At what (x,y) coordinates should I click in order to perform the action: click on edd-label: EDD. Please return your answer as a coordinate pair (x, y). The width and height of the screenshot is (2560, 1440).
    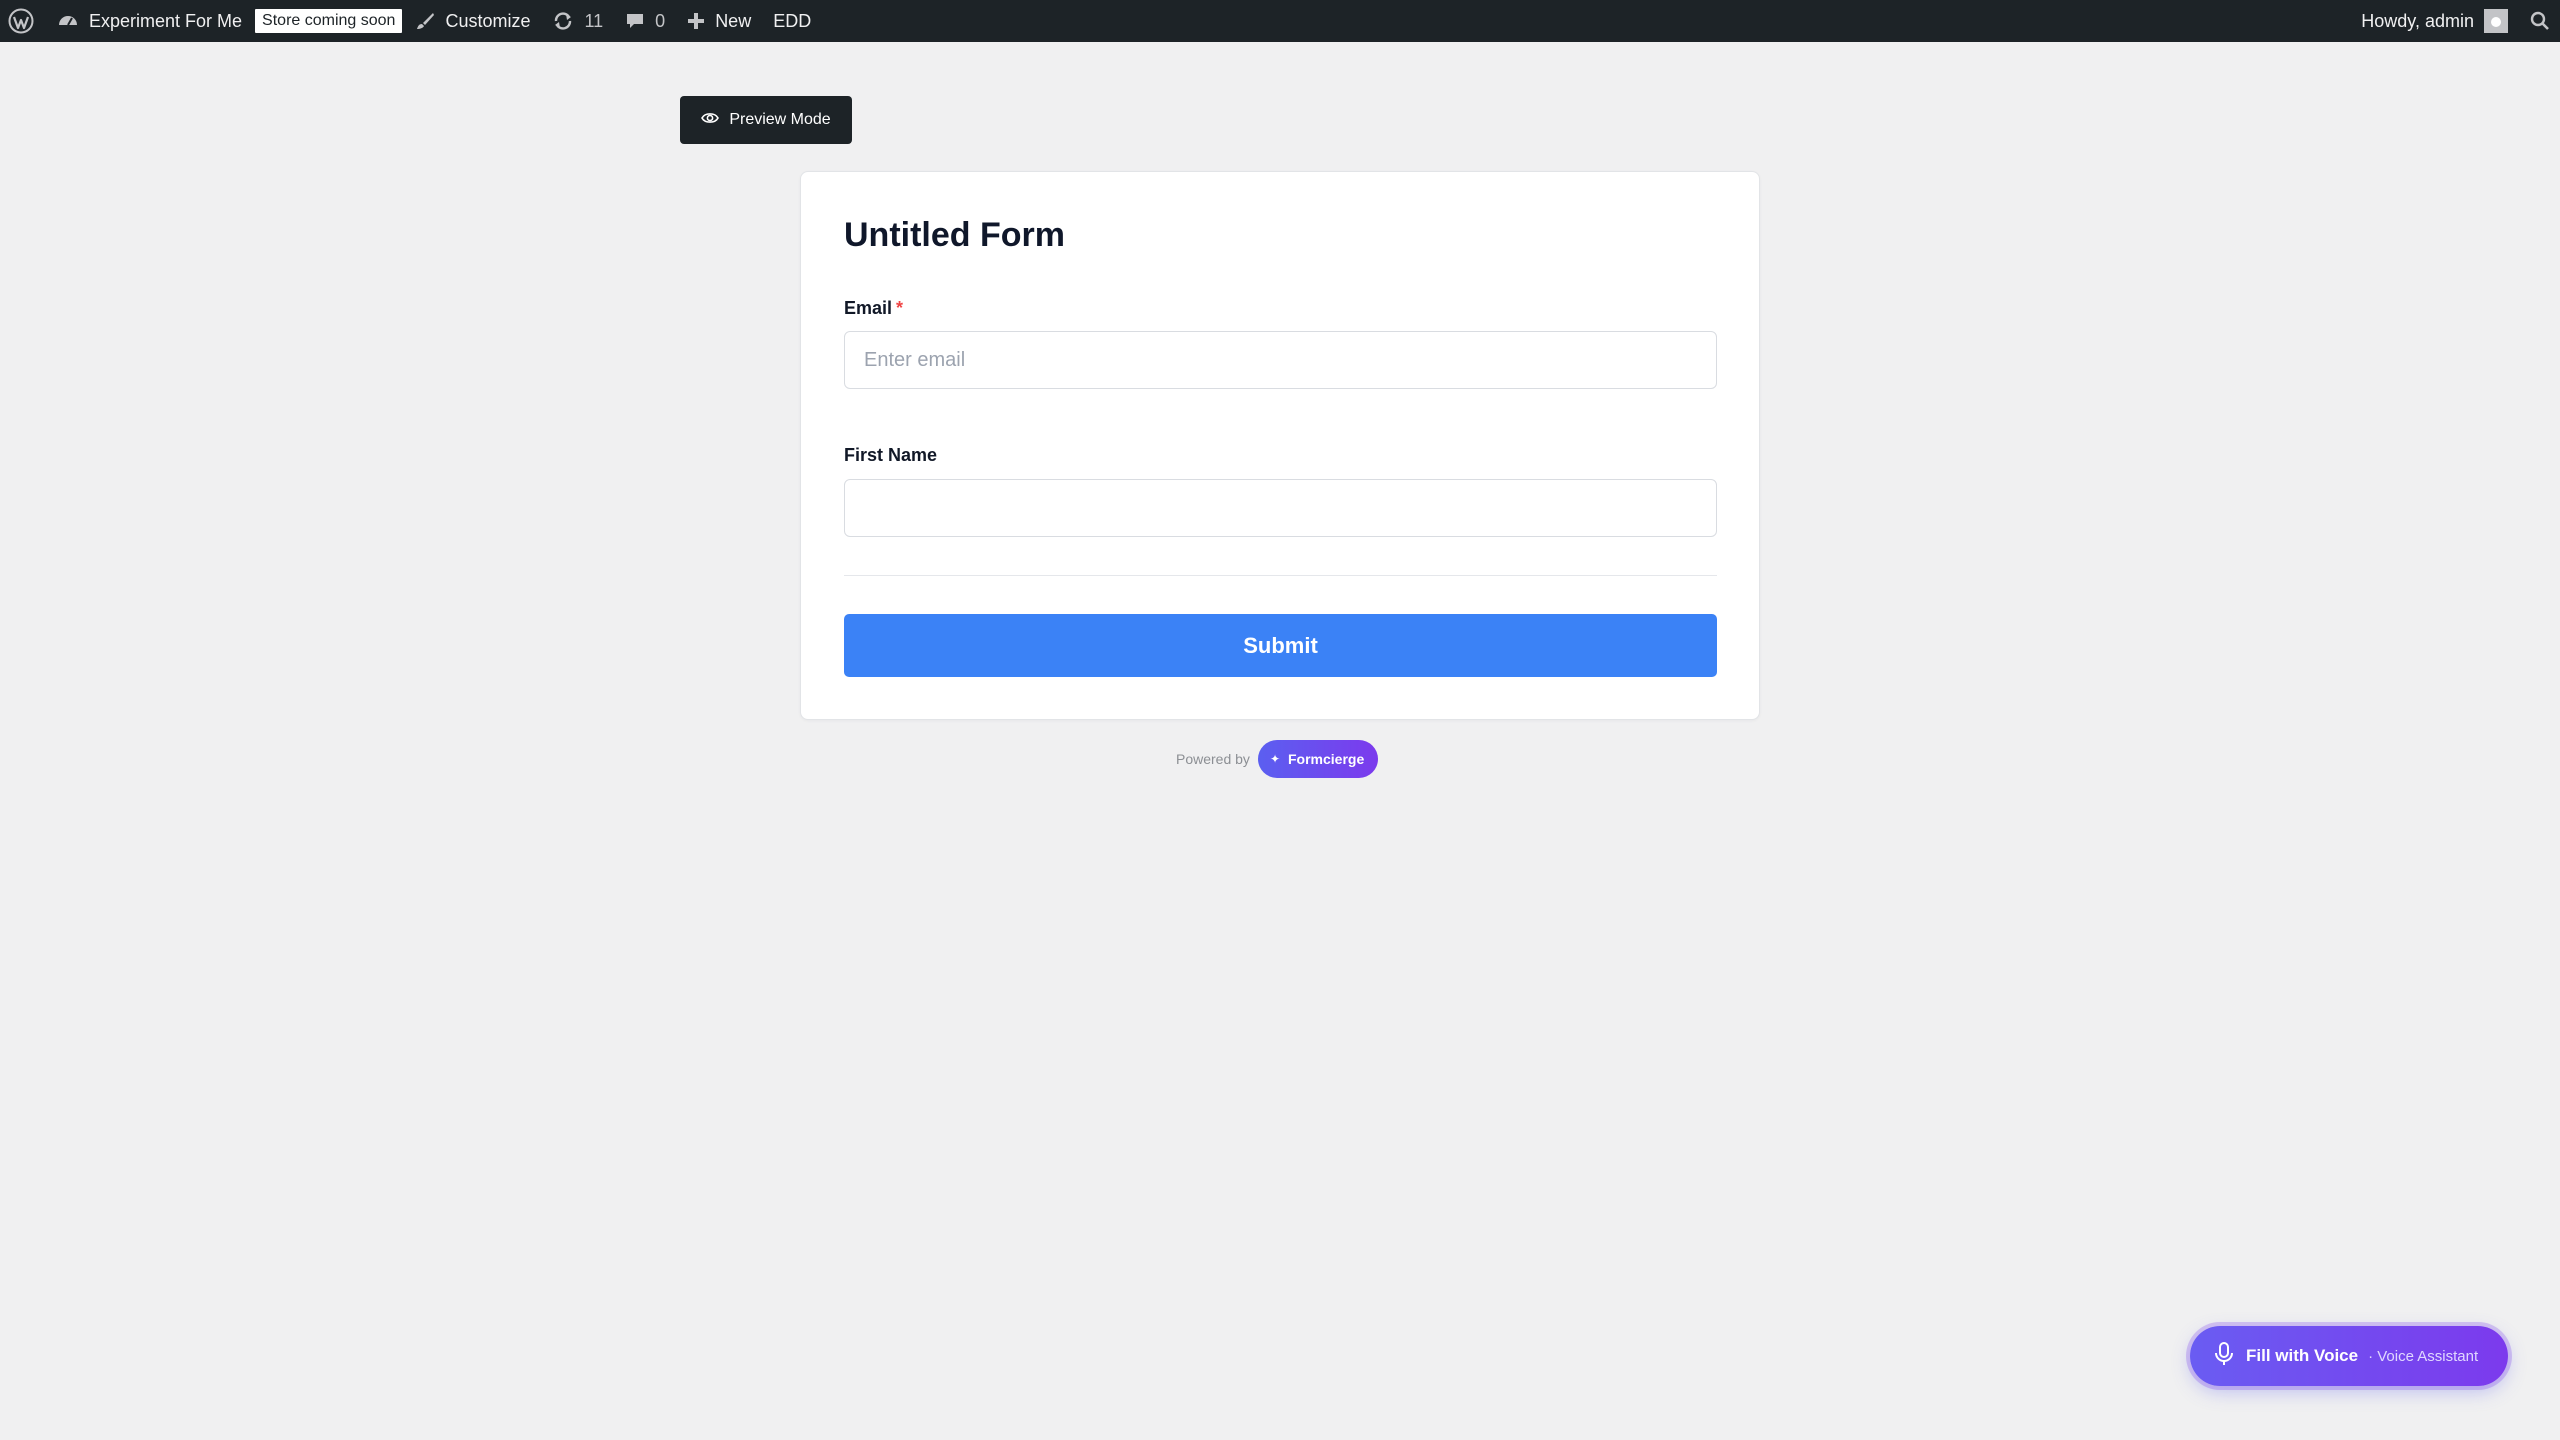
    Looking at the image, I should click on (792, 20).